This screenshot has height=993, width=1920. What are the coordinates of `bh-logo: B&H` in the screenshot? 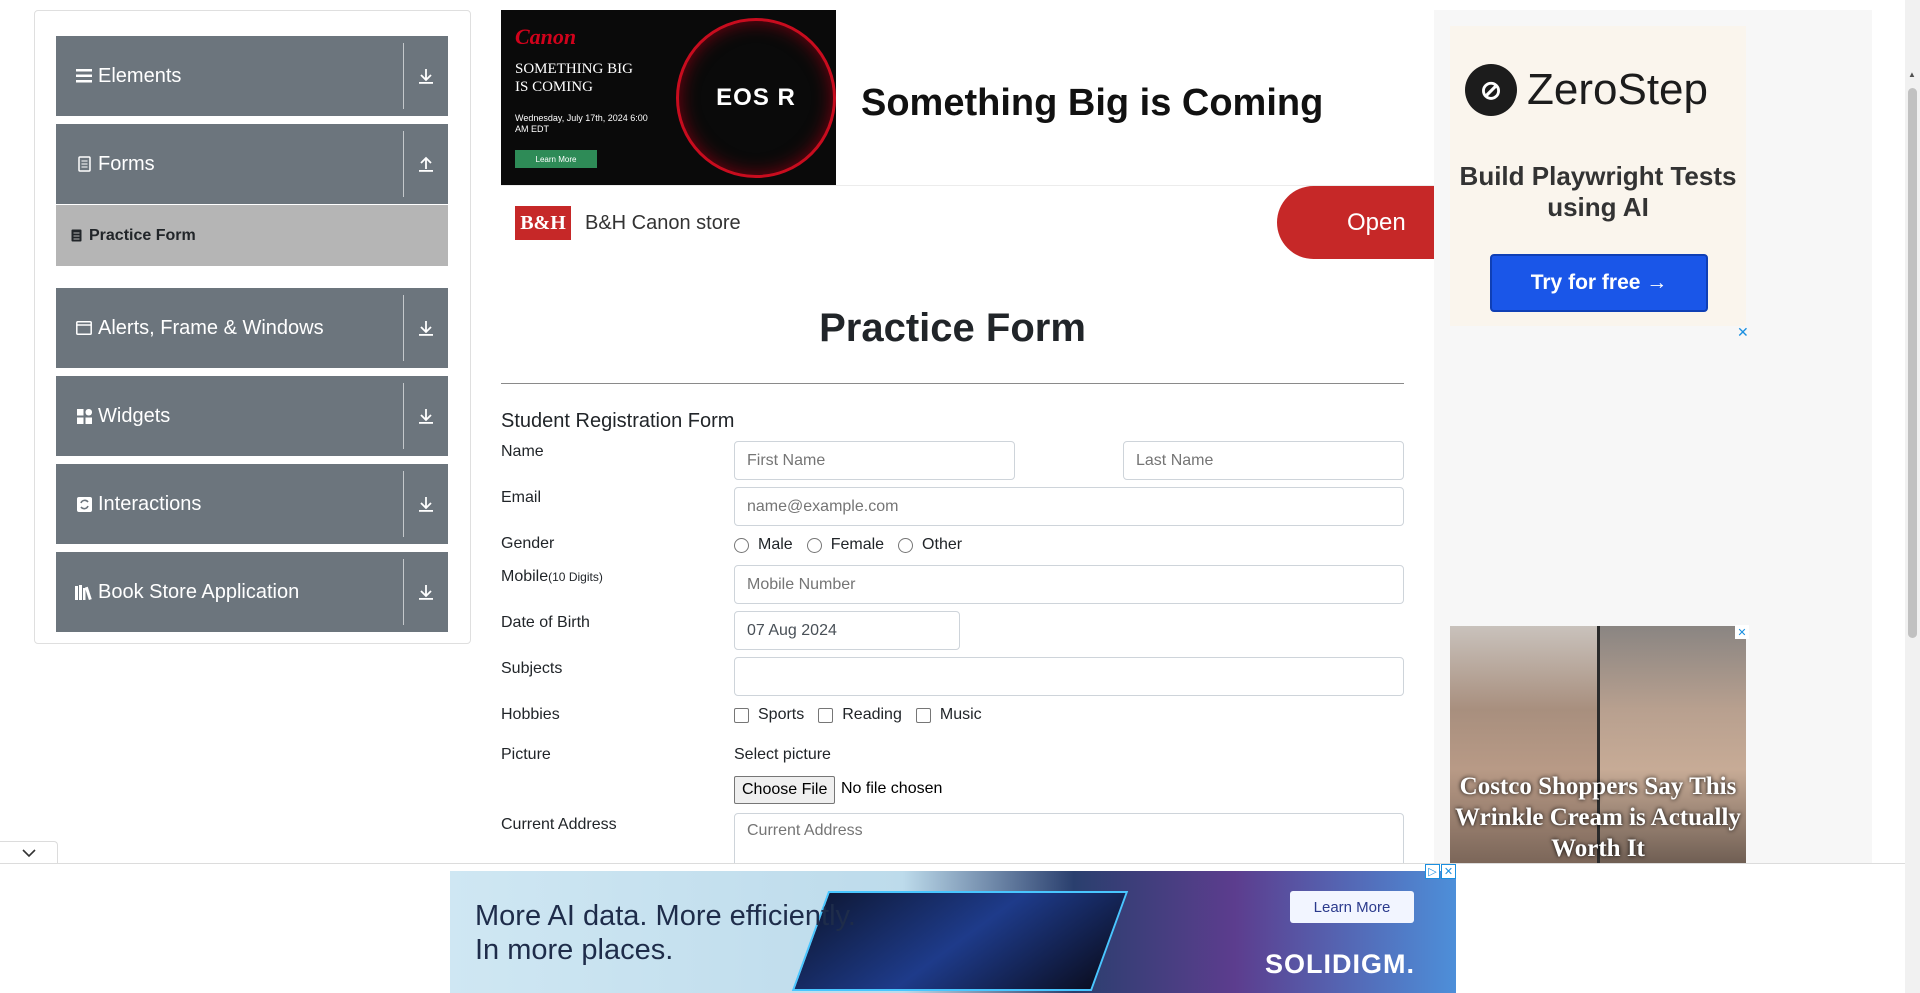 It's located at (543, 223).